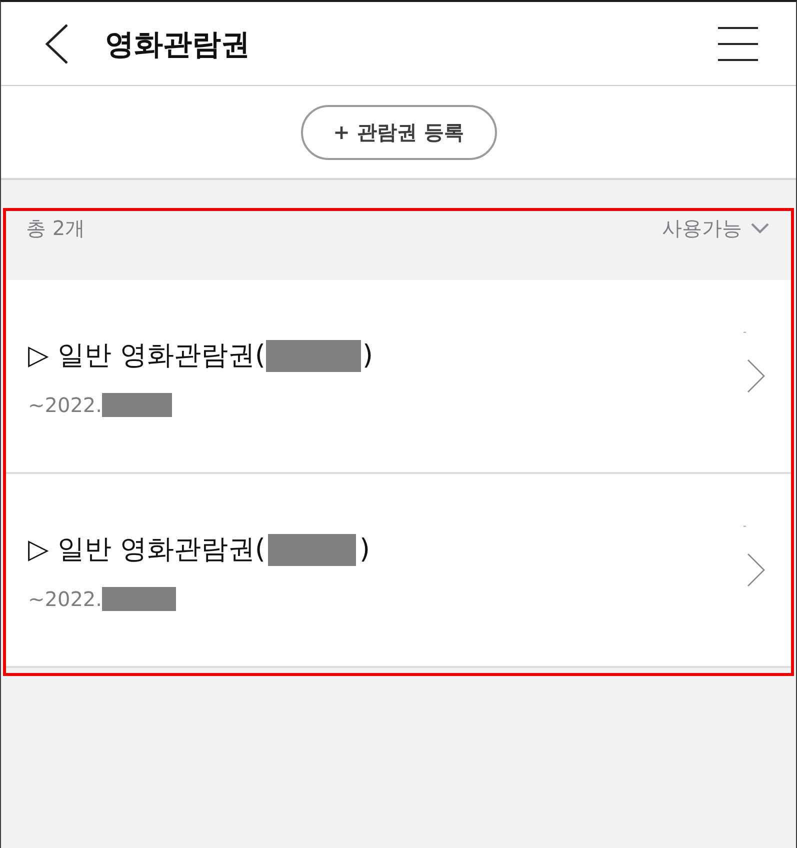 The width and height of the screenshot is (797, 848). I want to click on redaction-block, so click(137, 404).